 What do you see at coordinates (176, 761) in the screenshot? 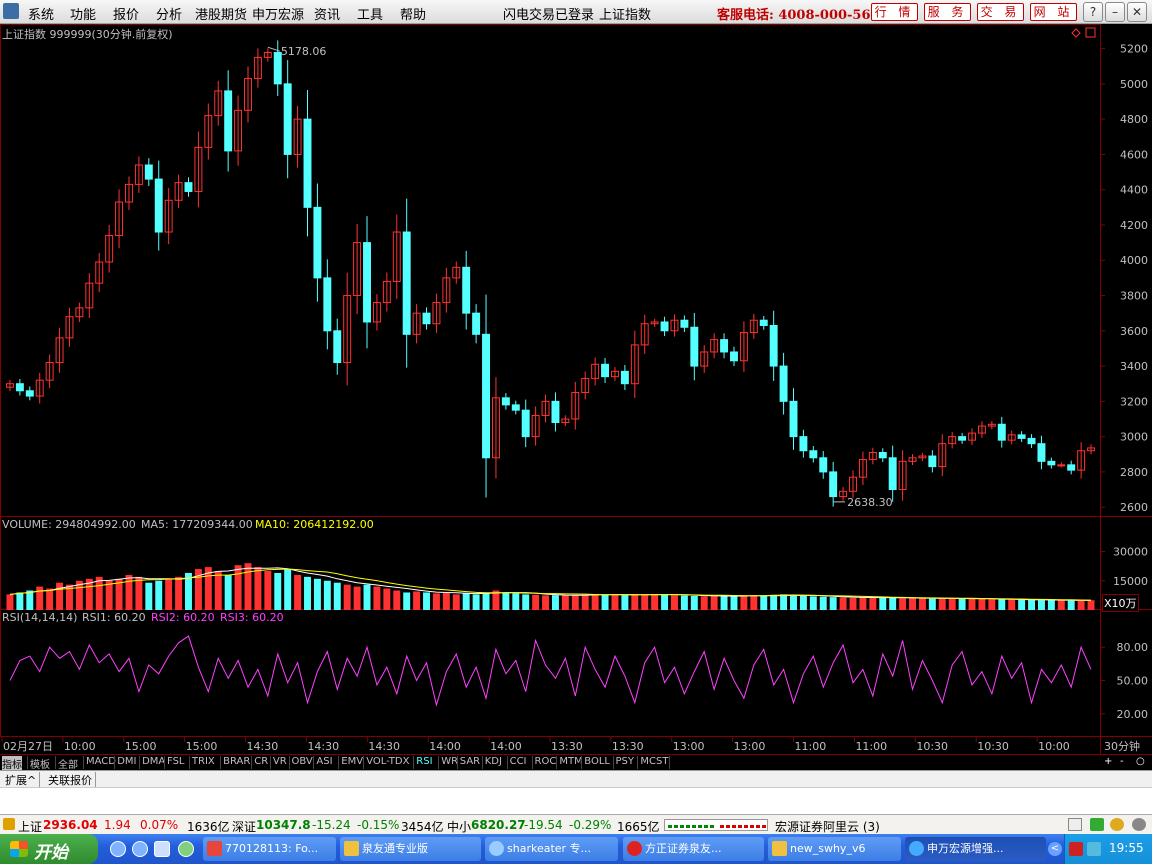
I see `indicator-tab-fsl: FSL` at bounding box center [176, 761].